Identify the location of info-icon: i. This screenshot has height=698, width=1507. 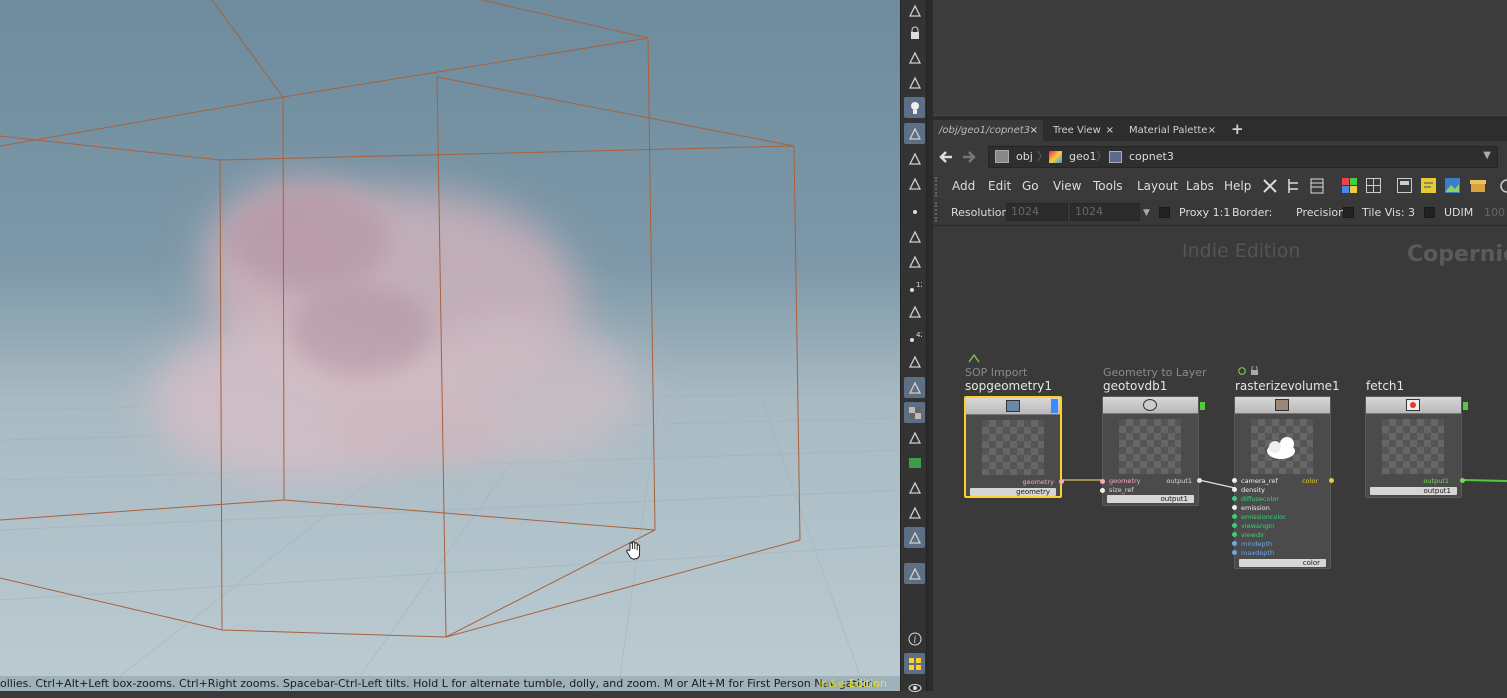
(914, 638).